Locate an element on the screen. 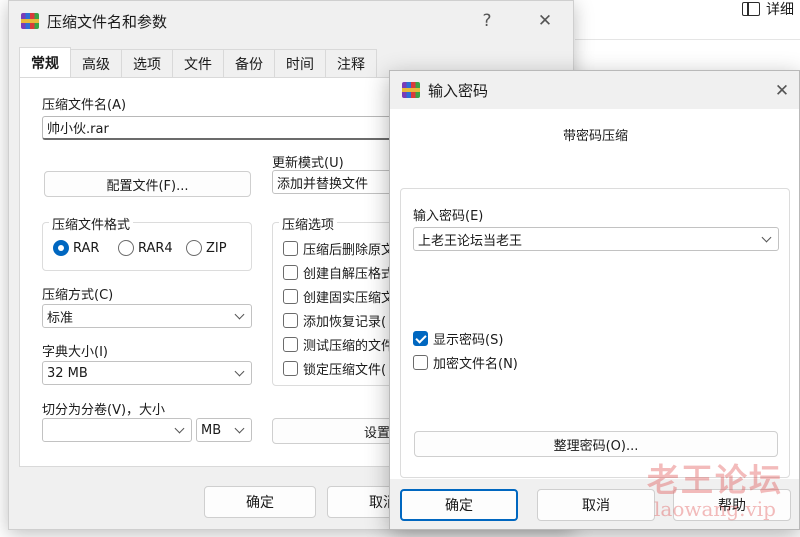 The image size is (800, 537). ok-button: 确定 is located at coordinates (260, 502).